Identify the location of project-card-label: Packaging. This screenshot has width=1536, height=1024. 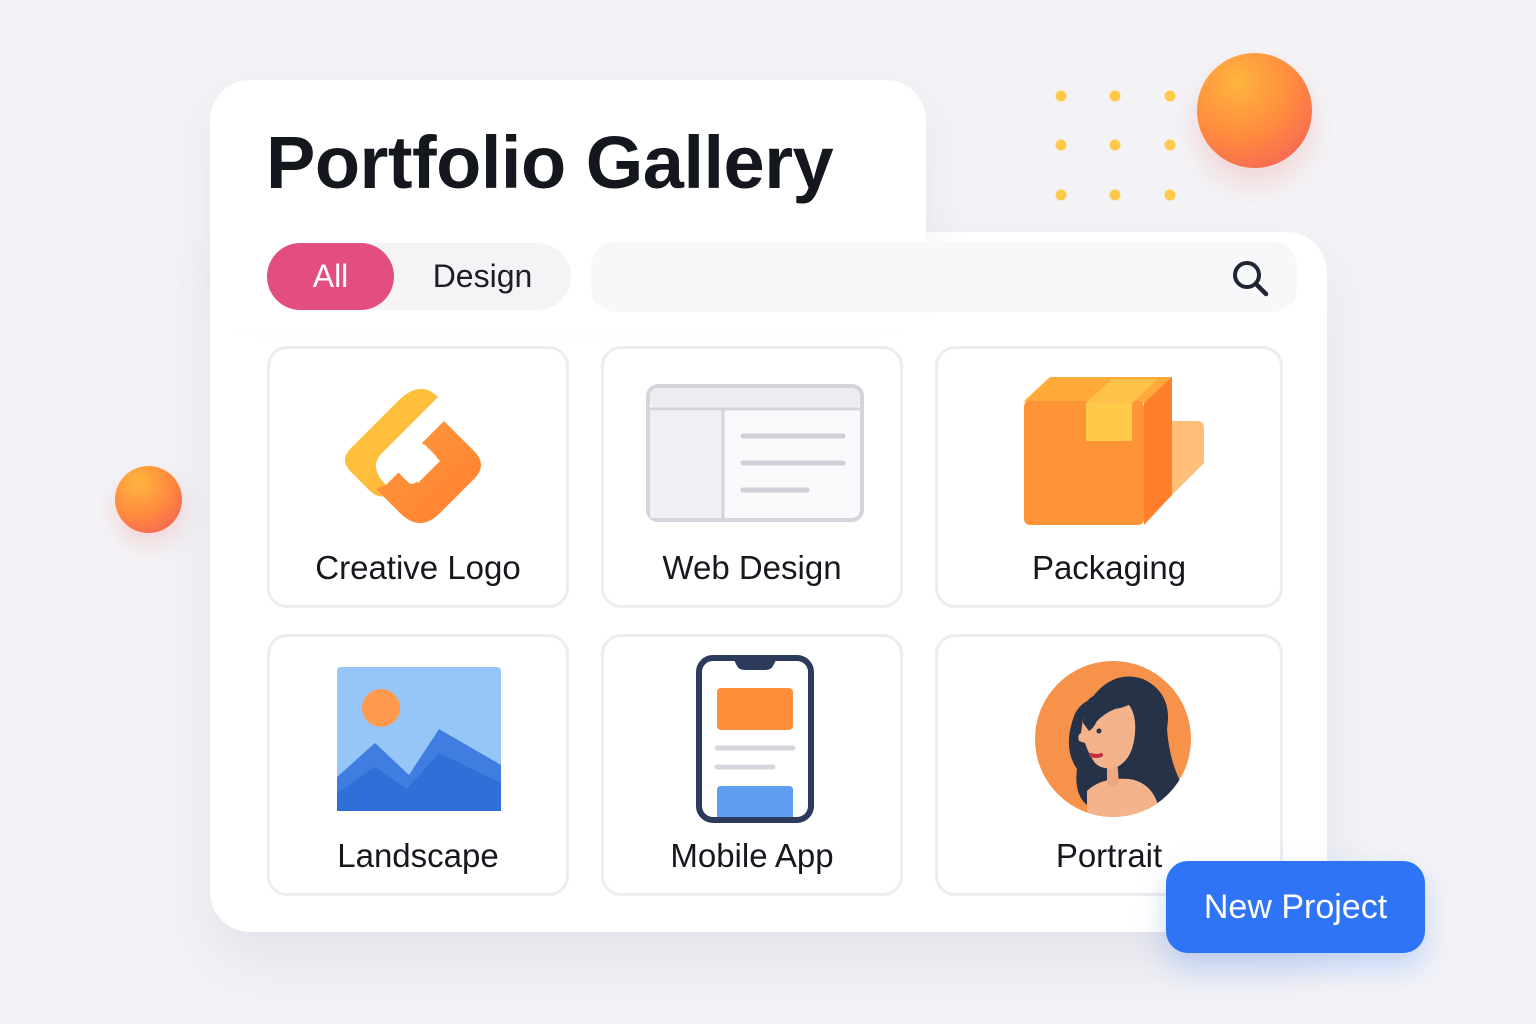
(1109, 567).